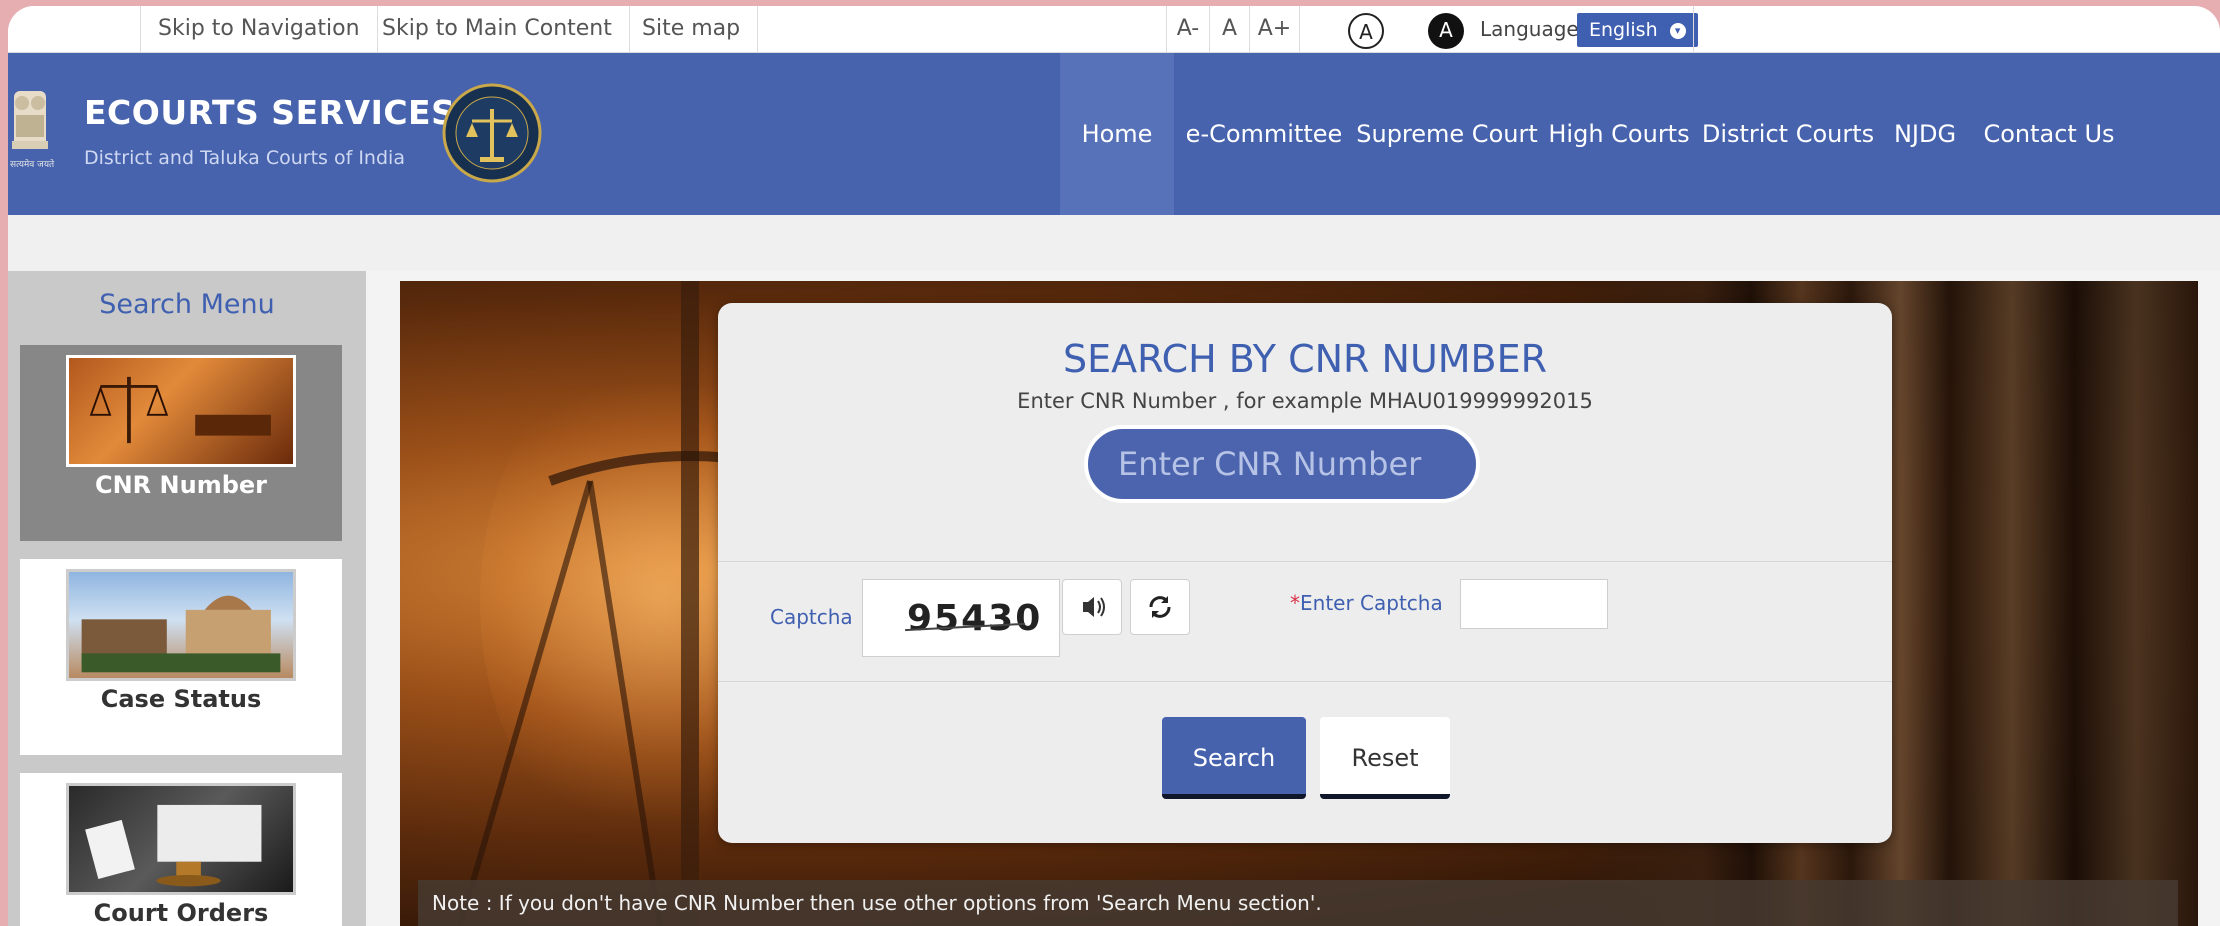  Describe the element at coordinates (1366, 31) in the screenshot. I see `normal-contrast-button: A` at that location.